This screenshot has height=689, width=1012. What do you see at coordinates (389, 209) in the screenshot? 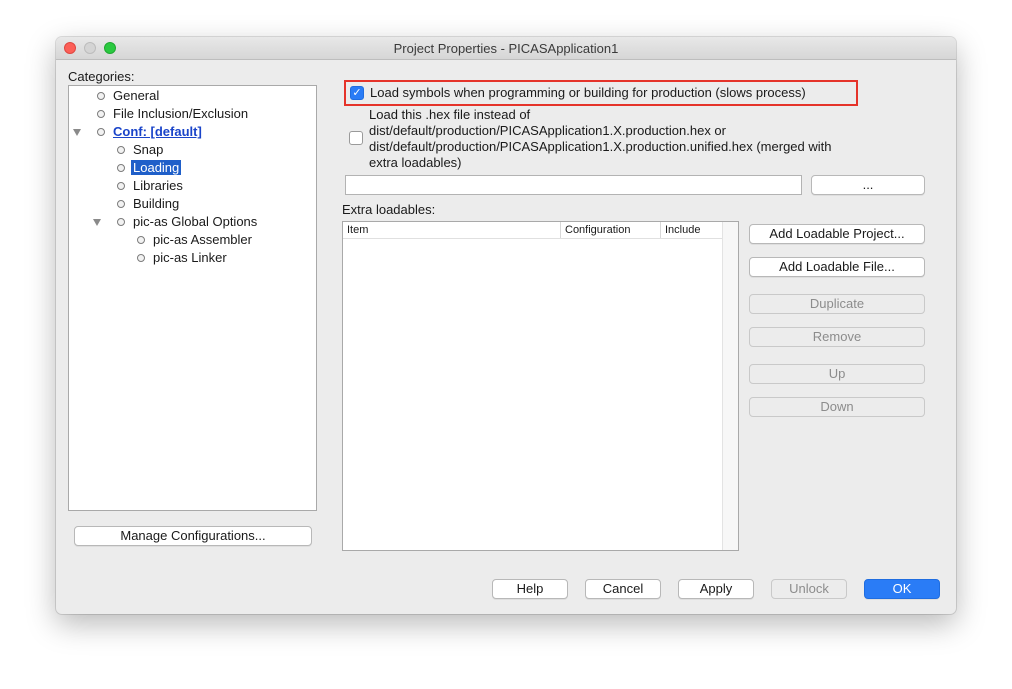
I see `extra-loadables-label: Extra loadables:` at bounding box center [389, 209].